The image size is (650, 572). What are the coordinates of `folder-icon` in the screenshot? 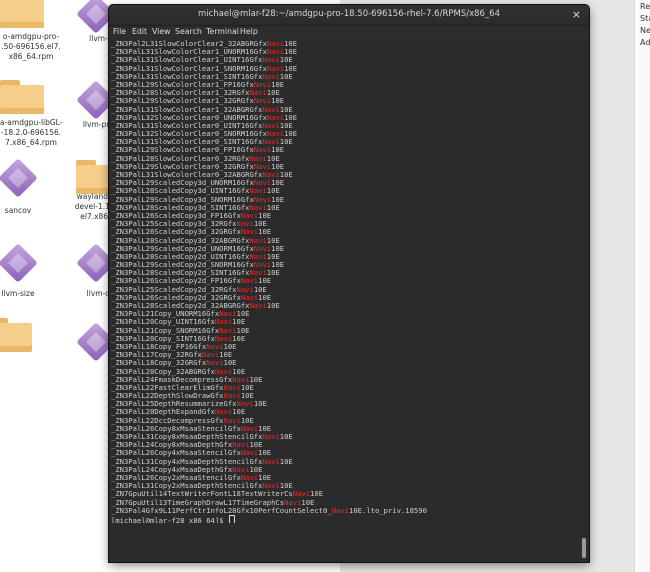 It's located at (16, 335).